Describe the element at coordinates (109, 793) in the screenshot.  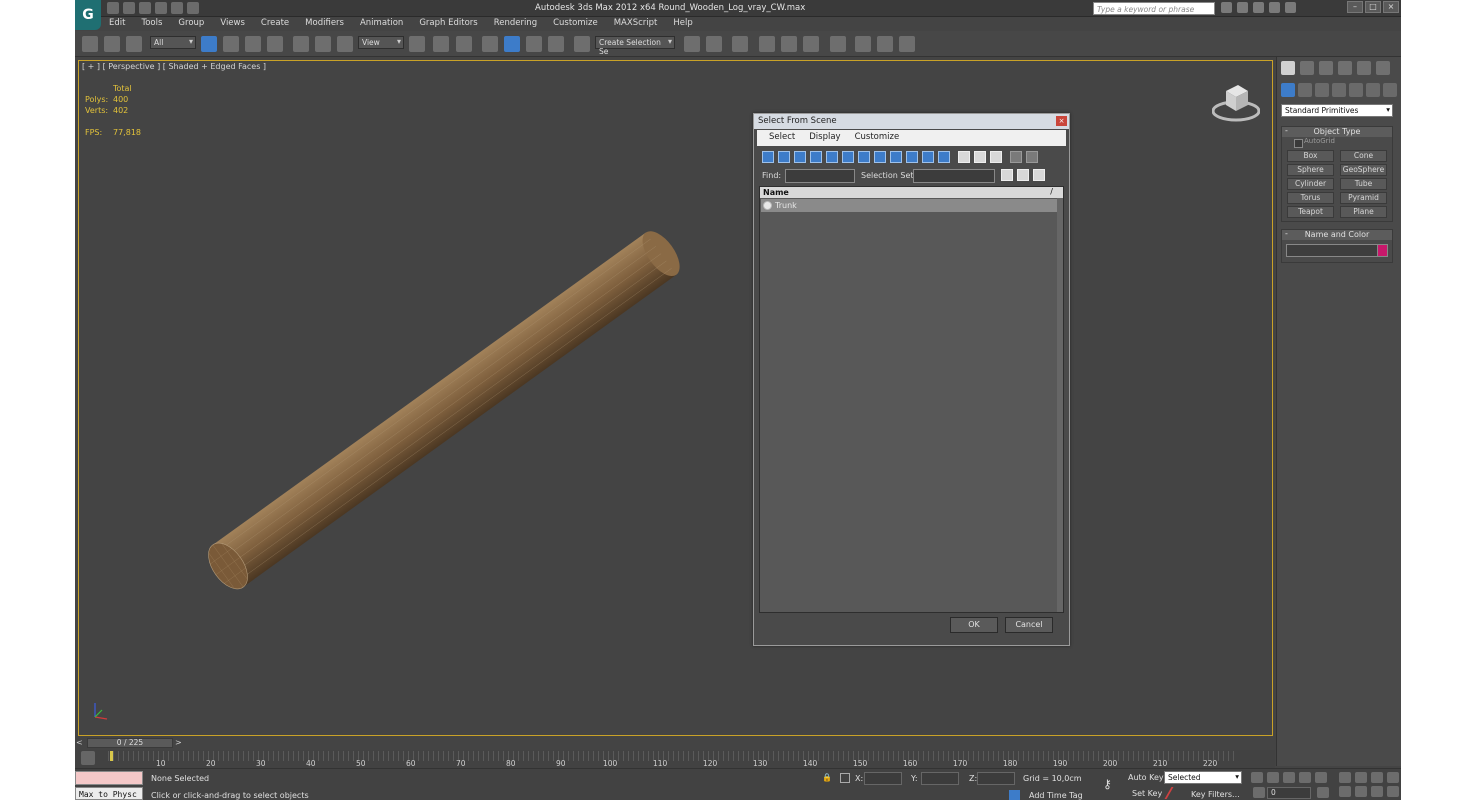
I see `maxscript-mini-listener: Max to Physc` at that location.